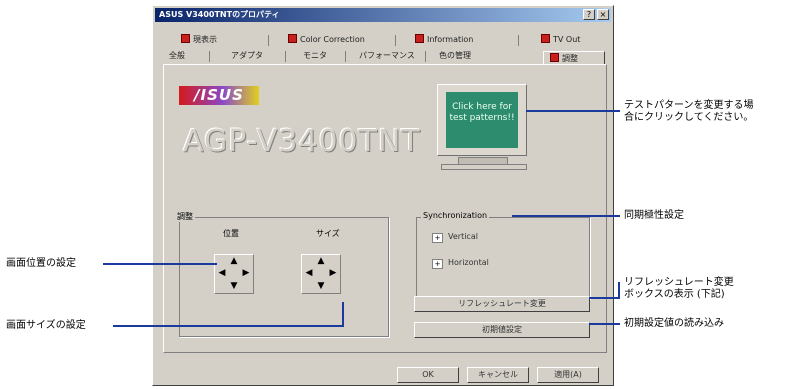 This screenshot has width=801, height=389. Describe the element at coordinates (568, 375) in the screenshot. I see `apply-button: 適用(A)` at that location.